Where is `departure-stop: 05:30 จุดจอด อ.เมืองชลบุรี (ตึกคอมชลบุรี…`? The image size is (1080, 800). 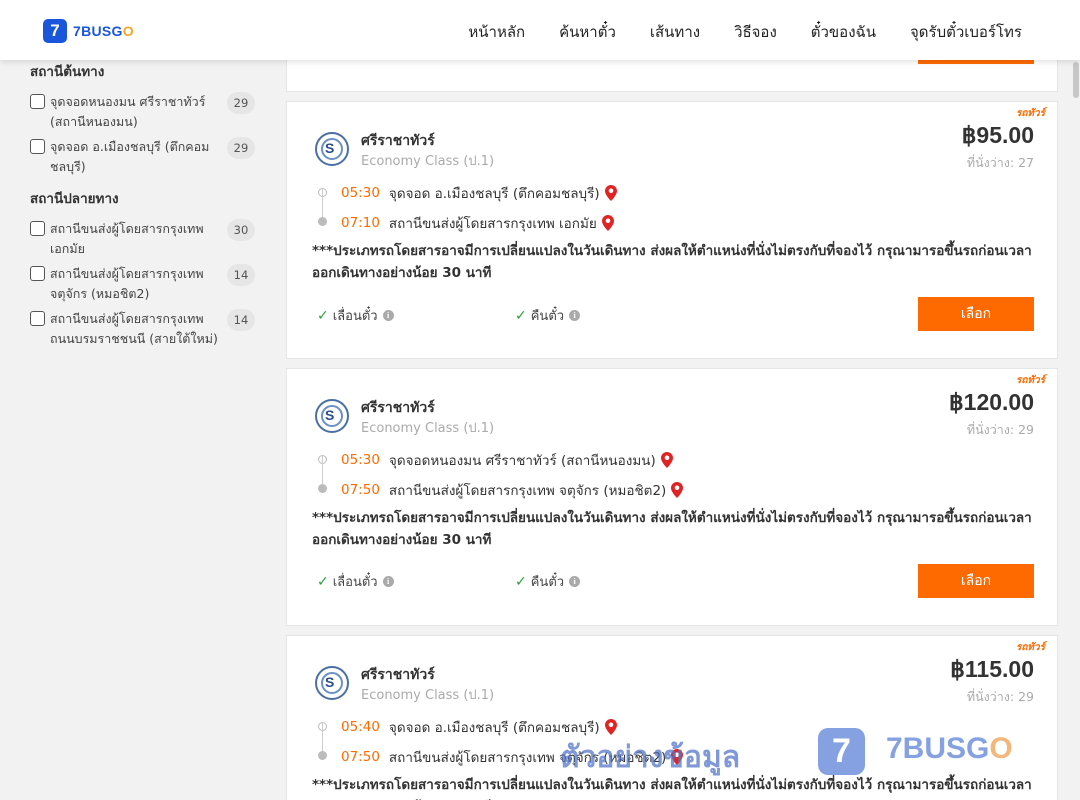
departure-stop: 05:30 จุดจอด อ.เมืองชลบุรี (ตึกคอมชลบุรี… is located at coordinates (479, 193).